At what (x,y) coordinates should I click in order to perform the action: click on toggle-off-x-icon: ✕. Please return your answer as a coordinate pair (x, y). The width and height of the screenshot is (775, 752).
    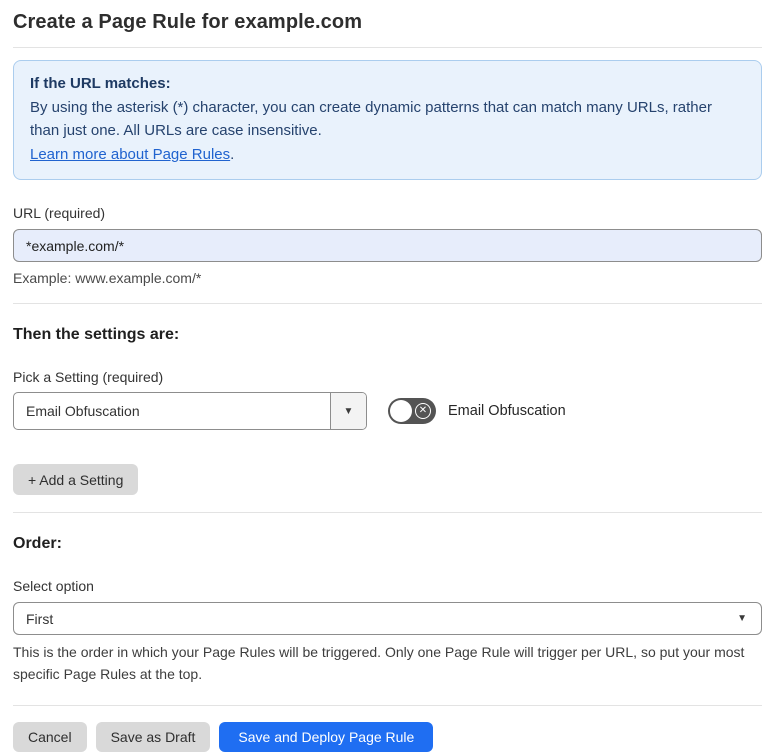
    Looking at the image, I should click on (423, 411).